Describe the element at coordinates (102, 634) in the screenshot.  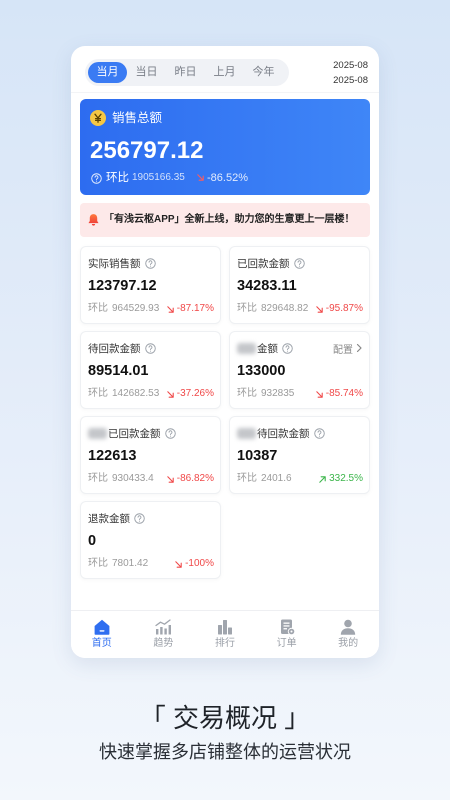
I see `tabbar-item-home: 首页` at that location.